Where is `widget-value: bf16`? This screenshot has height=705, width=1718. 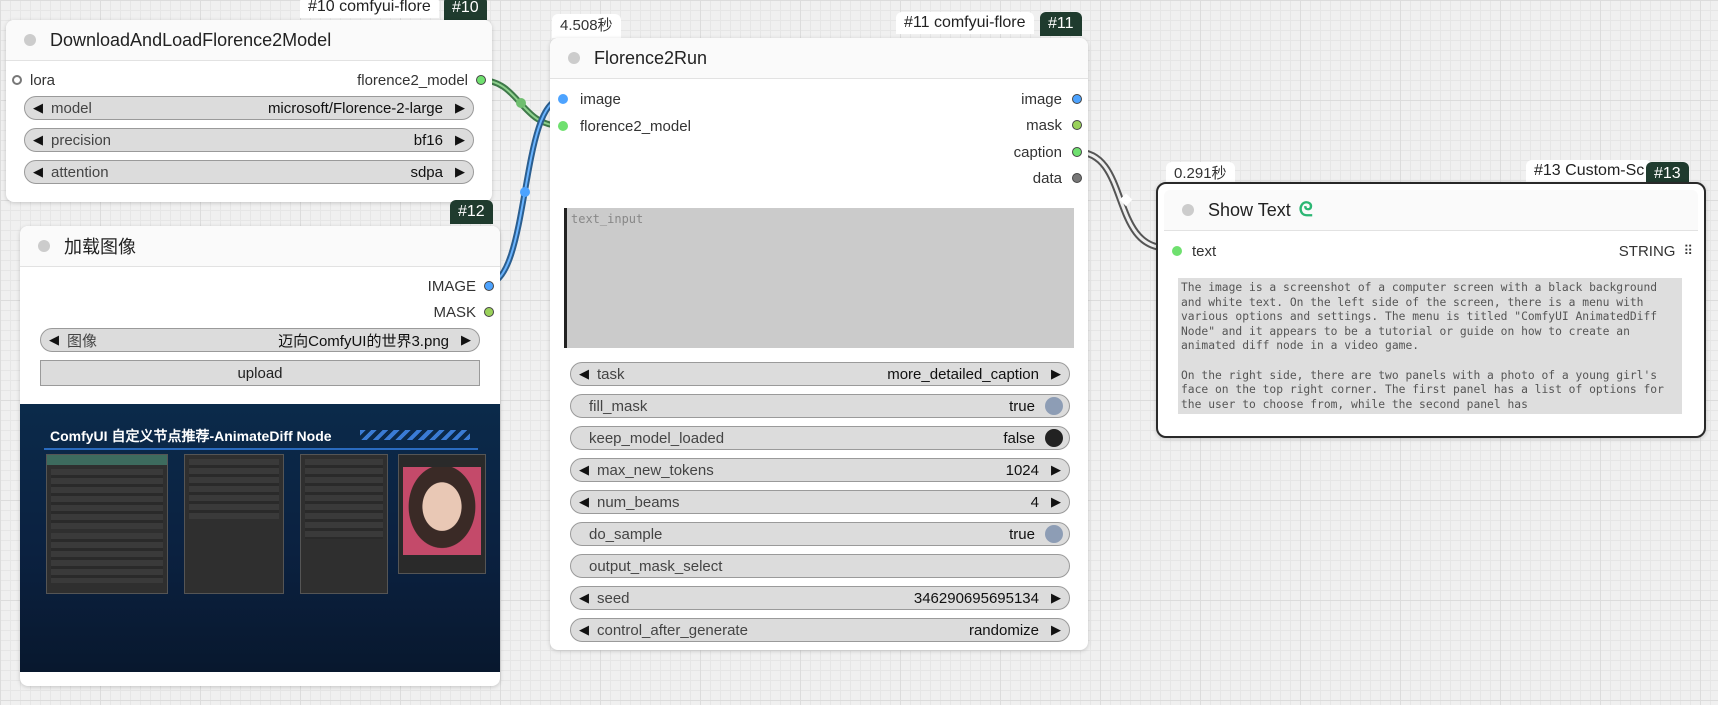
widget-value: bf16 is located at coordinates (428, 140).